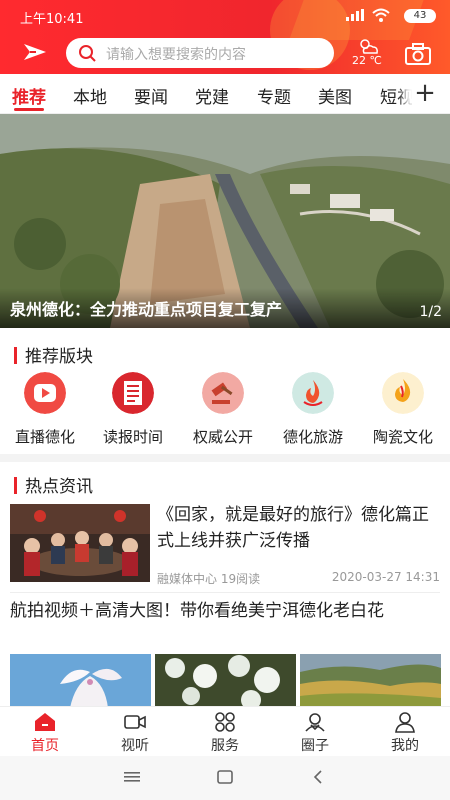 The image size is (450, 800). What do you see at coordinates (151, 95) in the screenshot?
I see `tab-headlines: 要闻` at bounding box center [151, 95].